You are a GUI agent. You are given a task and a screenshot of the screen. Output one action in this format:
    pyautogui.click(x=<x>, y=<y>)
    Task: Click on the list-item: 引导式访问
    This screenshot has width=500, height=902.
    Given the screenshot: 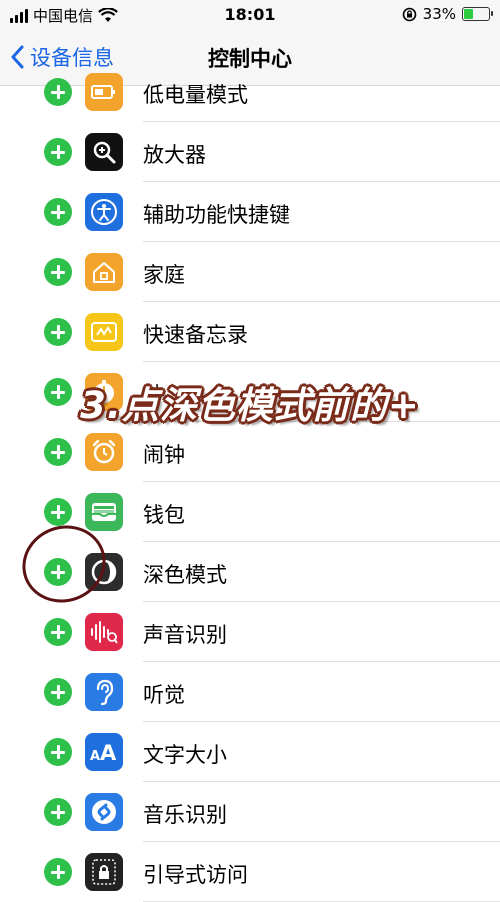 What is the action you would take?
    pyautogui.click(x=250, y=872)
    